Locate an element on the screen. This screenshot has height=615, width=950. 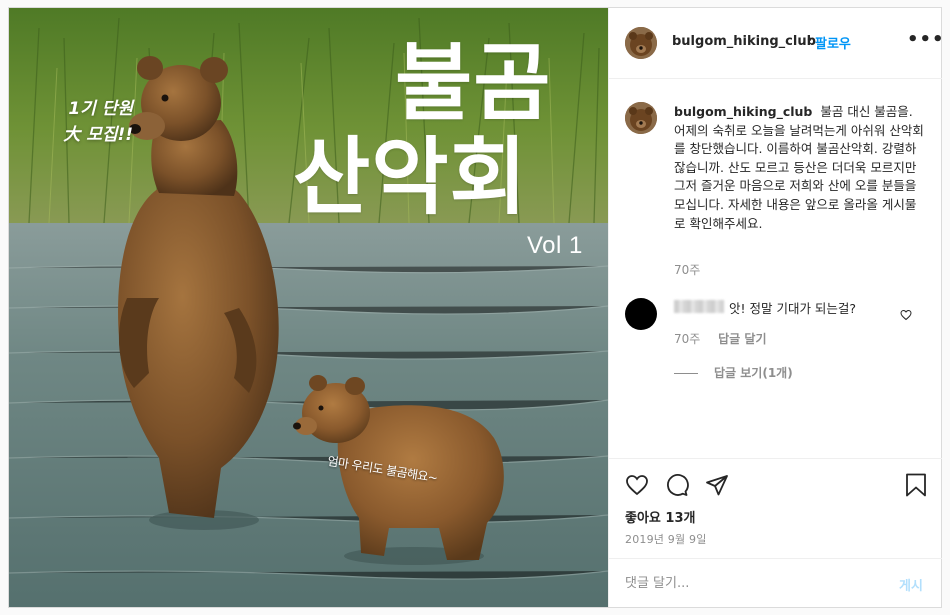
heart-icon is located at coordinates (637, 487).